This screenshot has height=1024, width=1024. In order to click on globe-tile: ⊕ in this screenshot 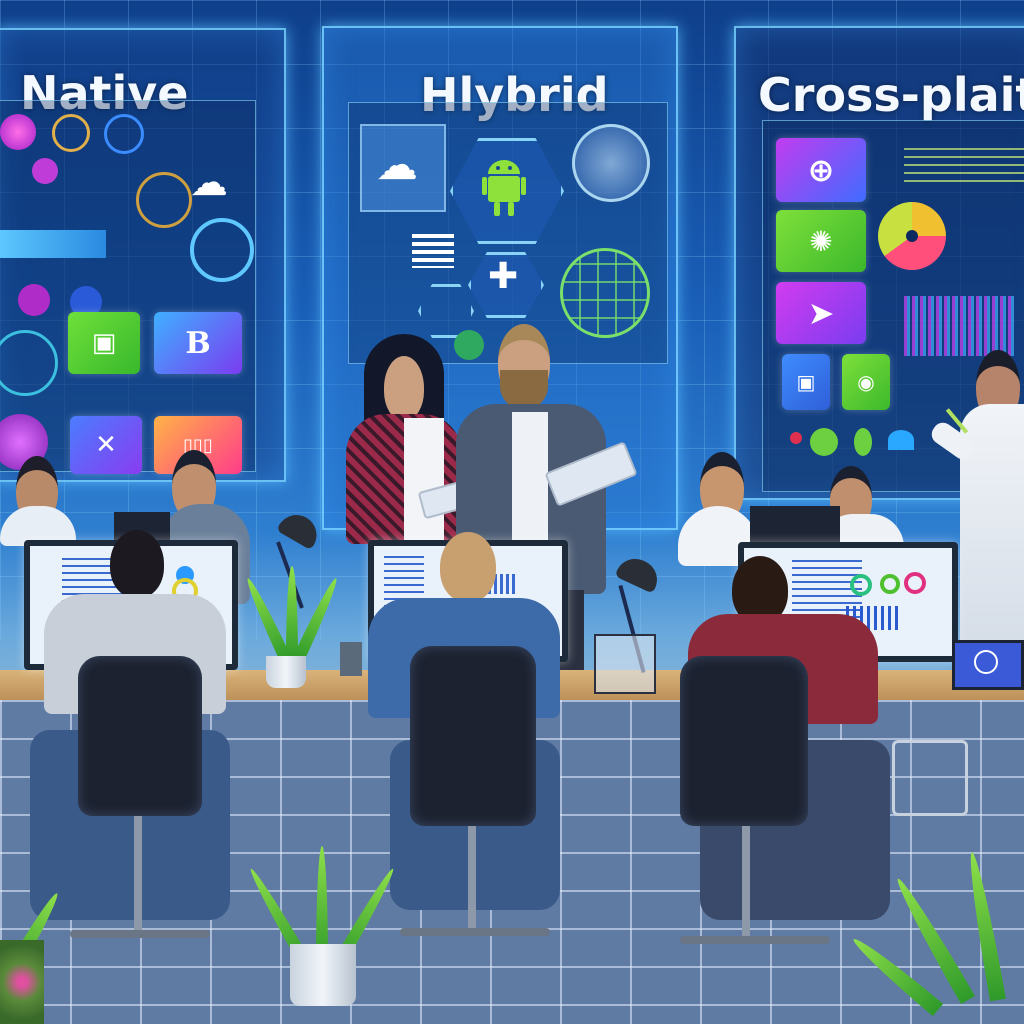, I will do `click(821, 170)`.